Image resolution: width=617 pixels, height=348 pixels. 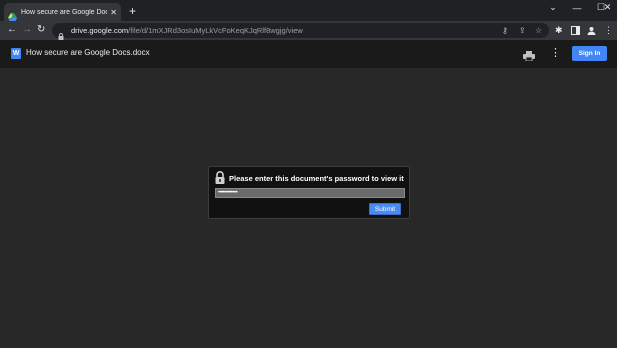 I want to click on tab-title: How secure are Google Docs.docx, so click(x=64, y=12).